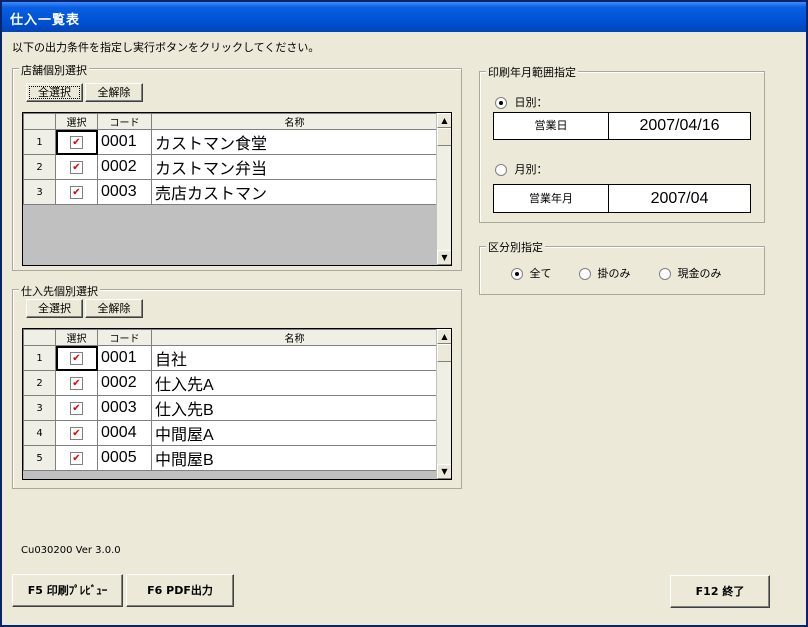 The width and height of the screenshot is (808, 627). Describe the element at coordinates (114, 92) in the screenshot. I see `store-clear-all-button: 全解除` at that location.